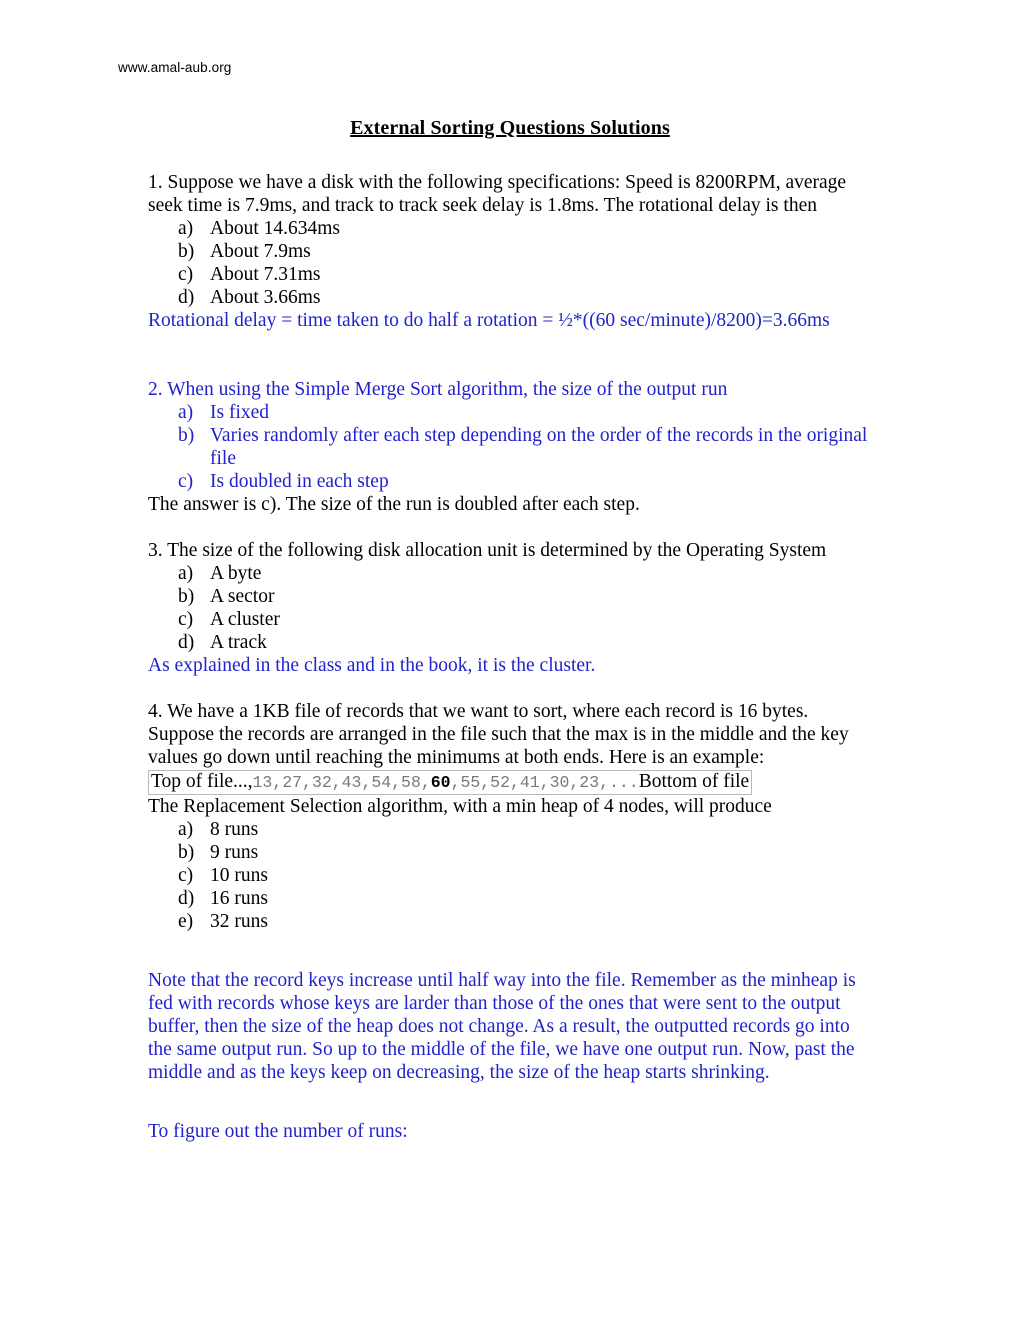  What do you see at coordinates (245, 619) in the screenshot?
I see `choice-label: A cluster` at bounding box center [245, 619].